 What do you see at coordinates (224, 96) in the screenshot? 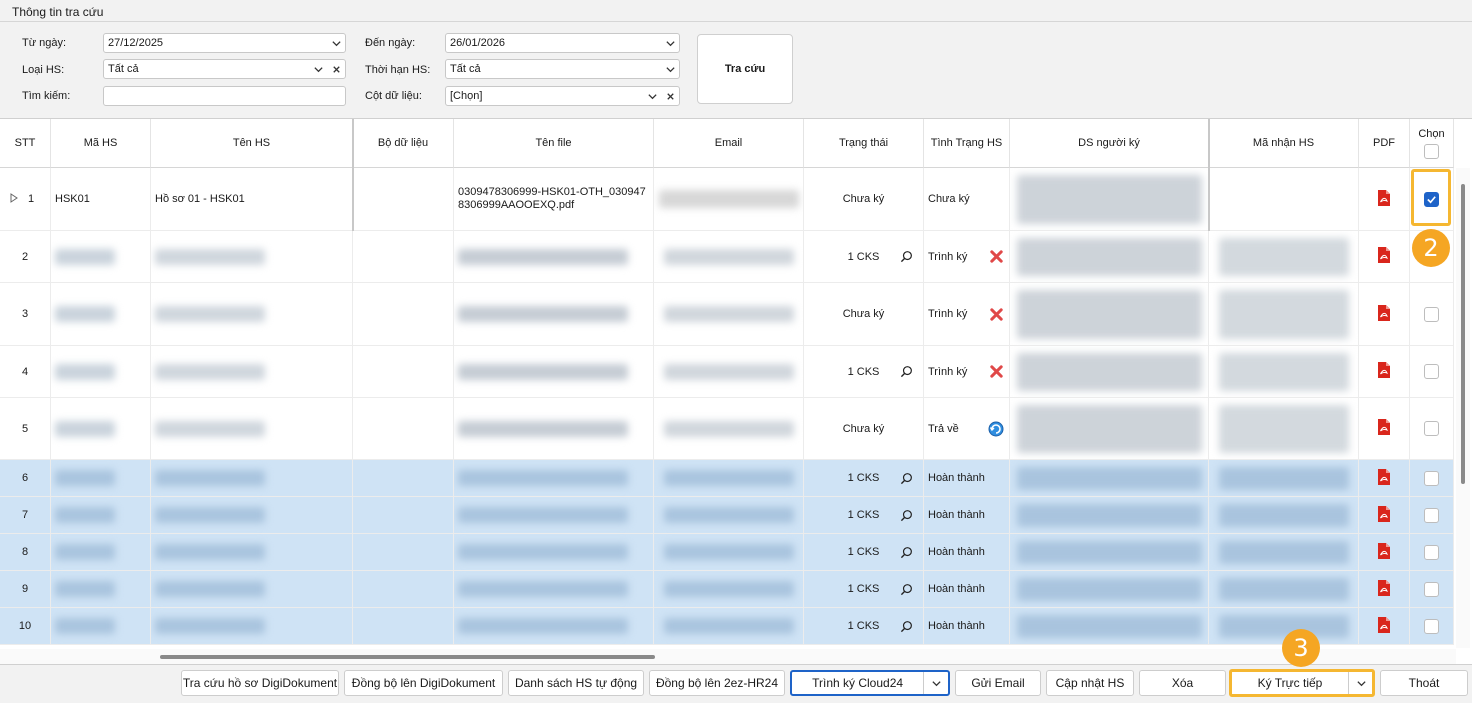
I see `search-input` at bounding box center [224, 96].